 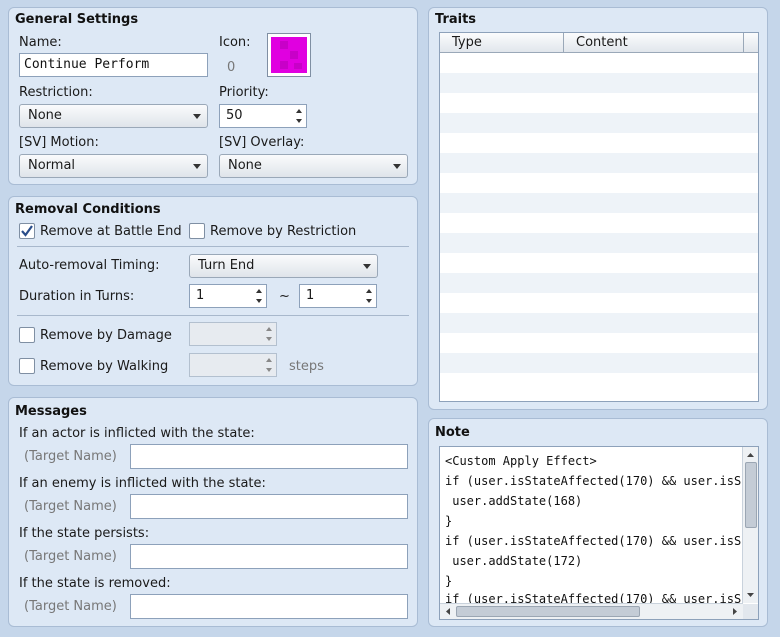 What do you see at coordinates (233, 334) in the screenshot?
I see `damage-percent-spinner` at bounding box center [233, 334].